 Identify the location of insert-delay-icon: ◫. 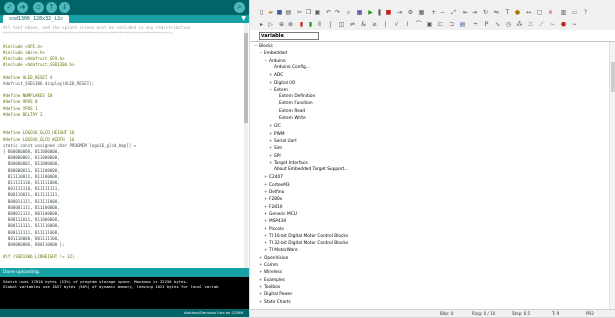
(341, 24).